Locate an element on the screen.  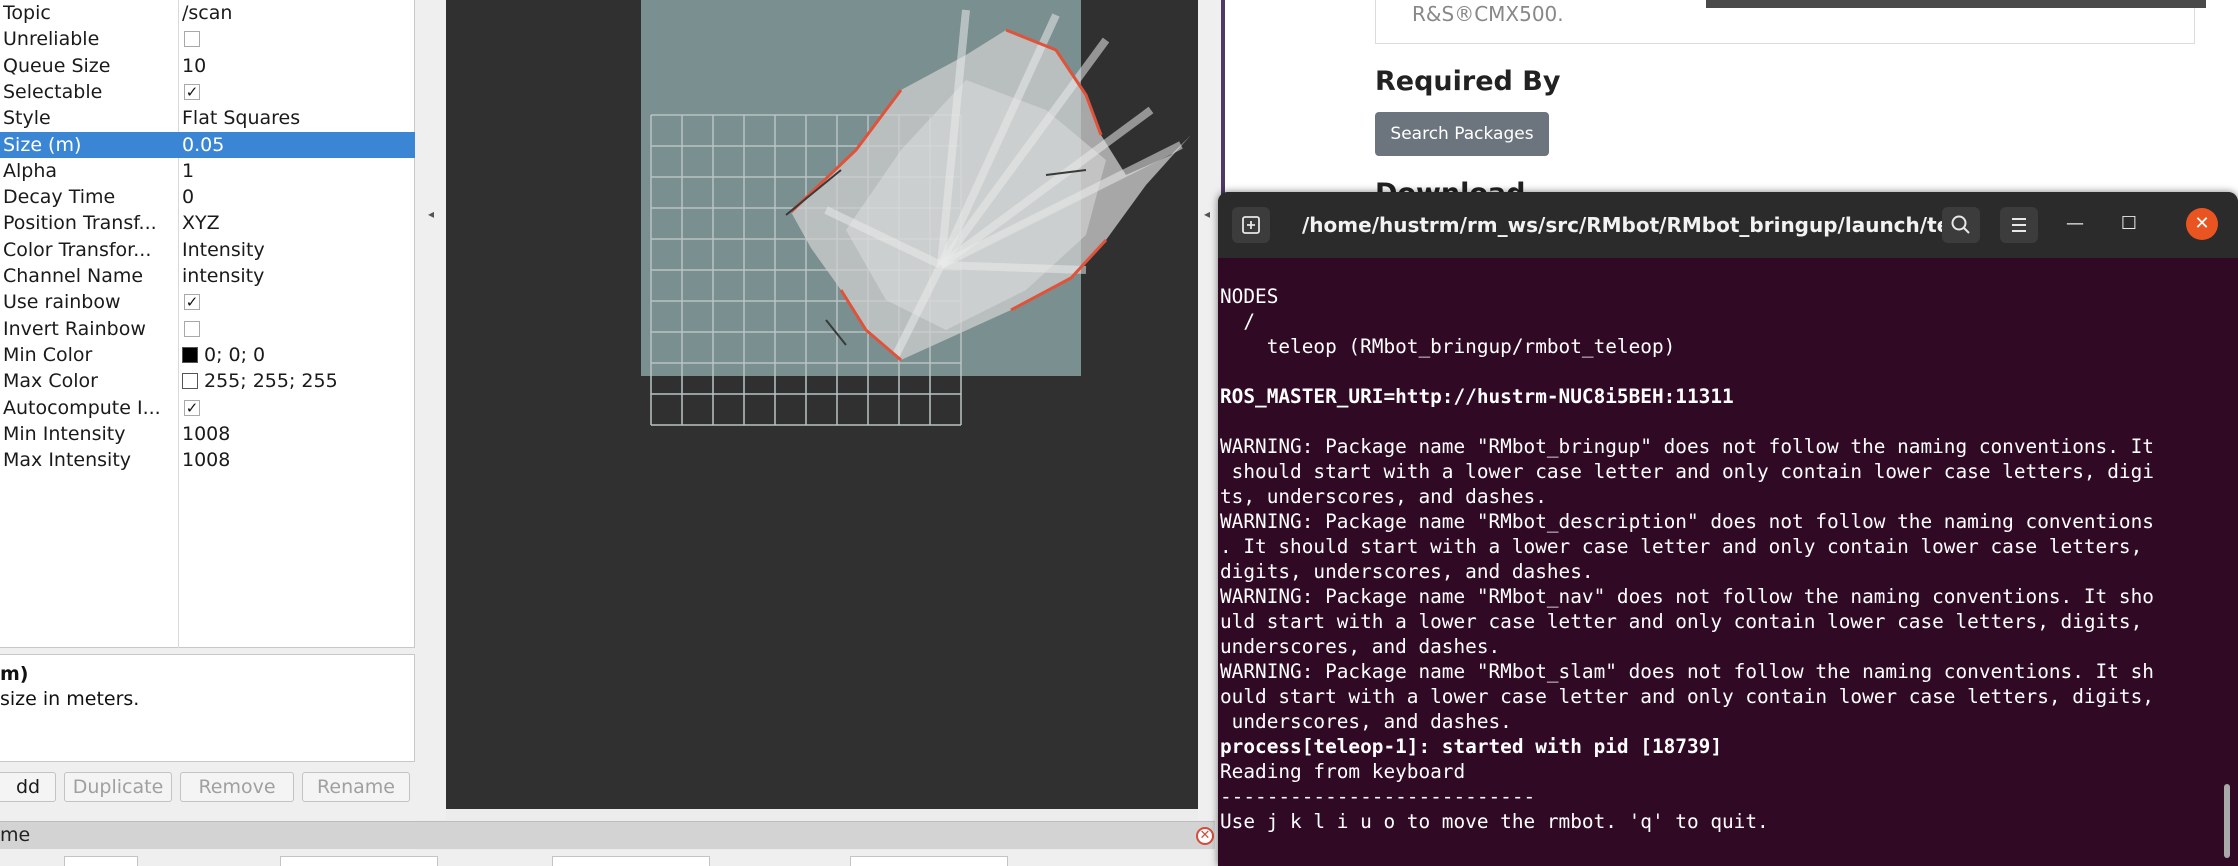
terminal-line: digits, underscores, and dashes. is located at coordinates (1407, 571).